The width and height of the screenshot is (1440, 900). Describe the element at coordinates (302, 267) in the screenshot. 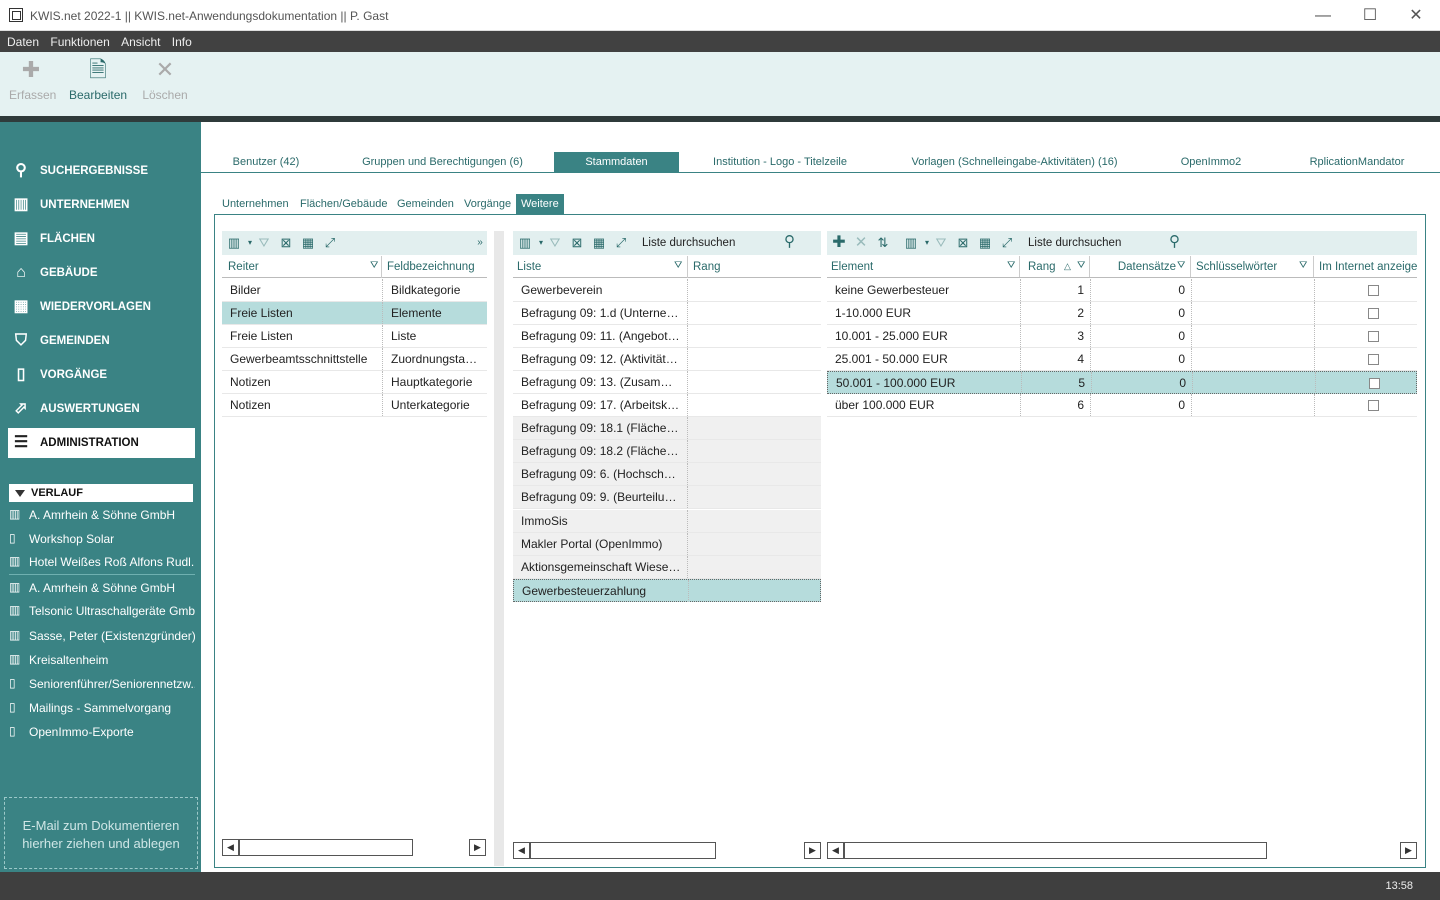

I see `col-reiter: Reiter` at that location.